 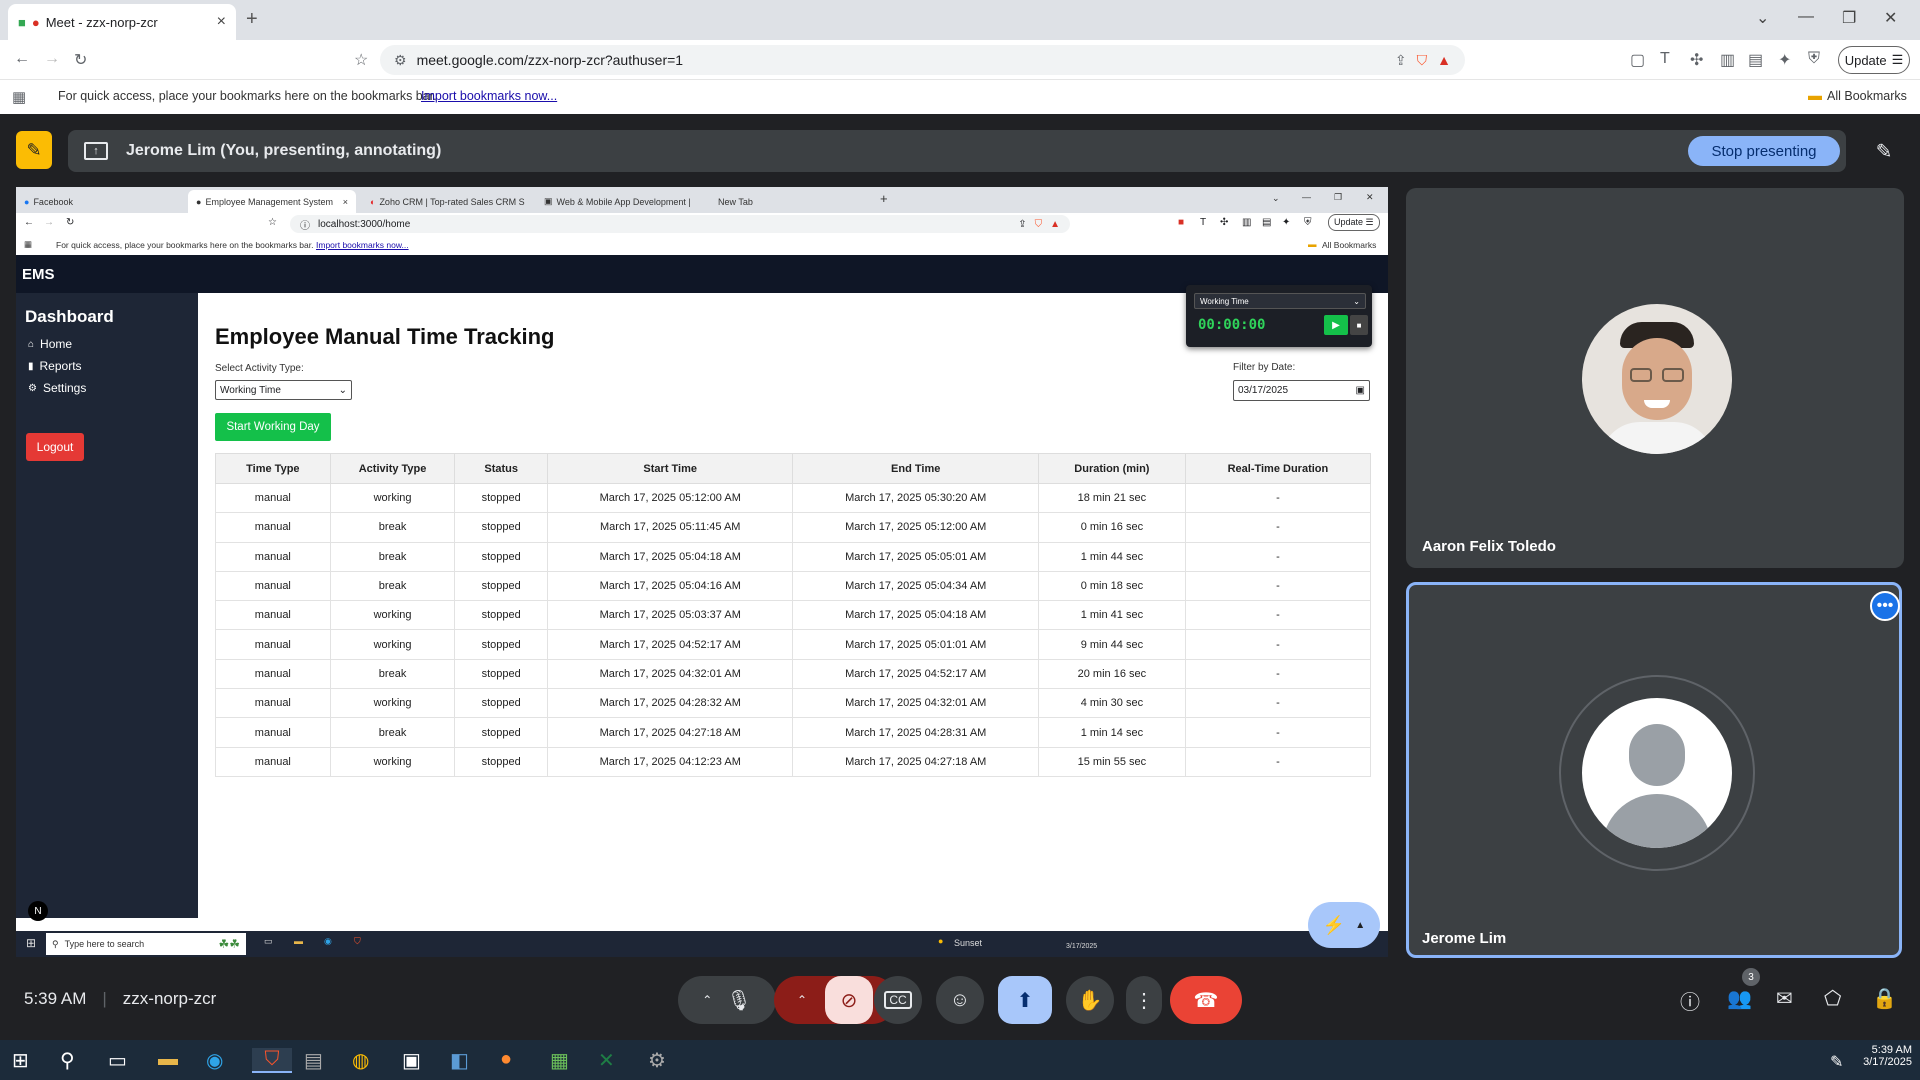 I want to click on leave-call-button: ☎, so click(x=1206, y=1000).